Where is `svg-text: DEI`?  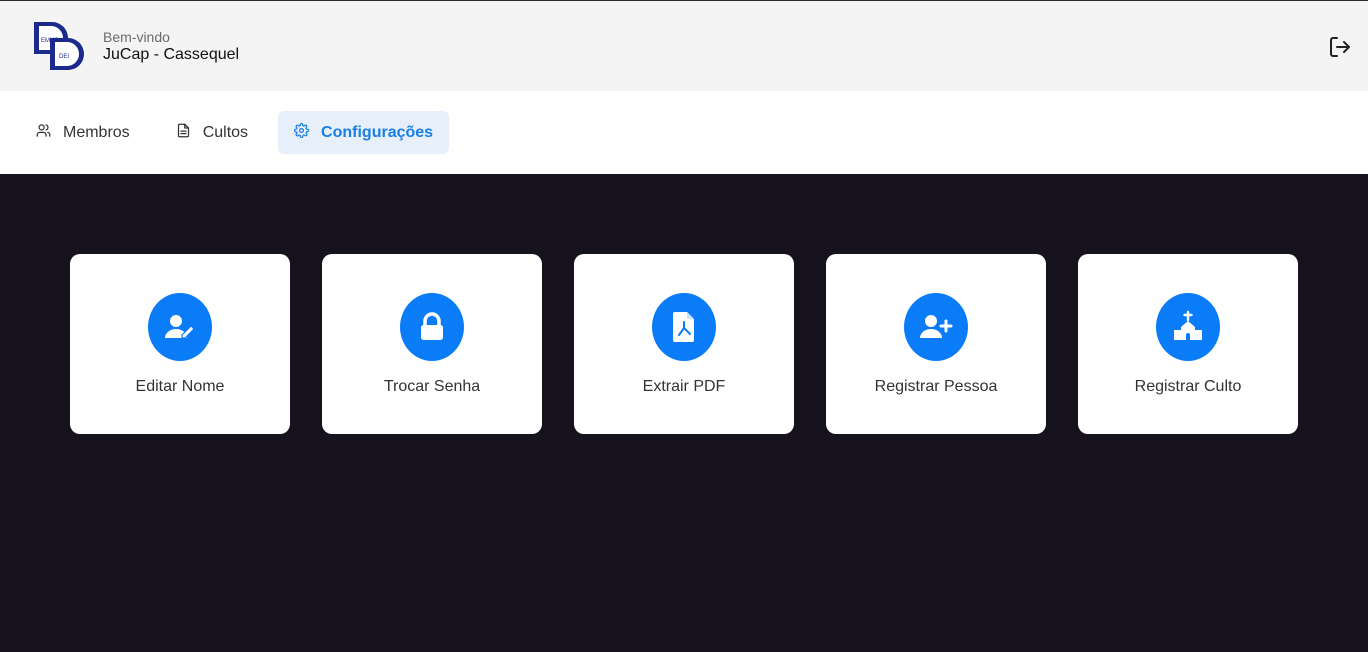
svg-text: DEI is located at coordinates (64, 57).